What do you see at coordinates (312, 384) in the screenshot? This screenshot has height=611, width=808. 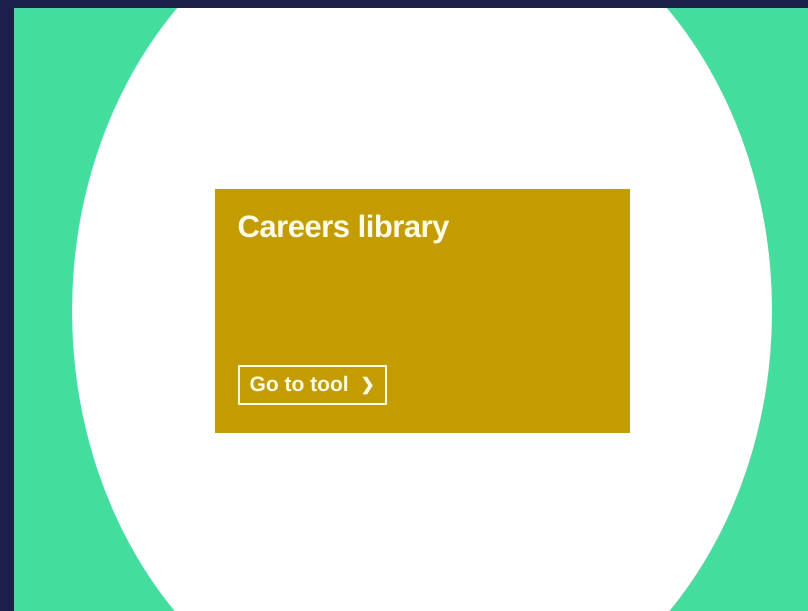 I see `go-to-tool-button: Go to tool ❯` at bounding box center [312, 384].